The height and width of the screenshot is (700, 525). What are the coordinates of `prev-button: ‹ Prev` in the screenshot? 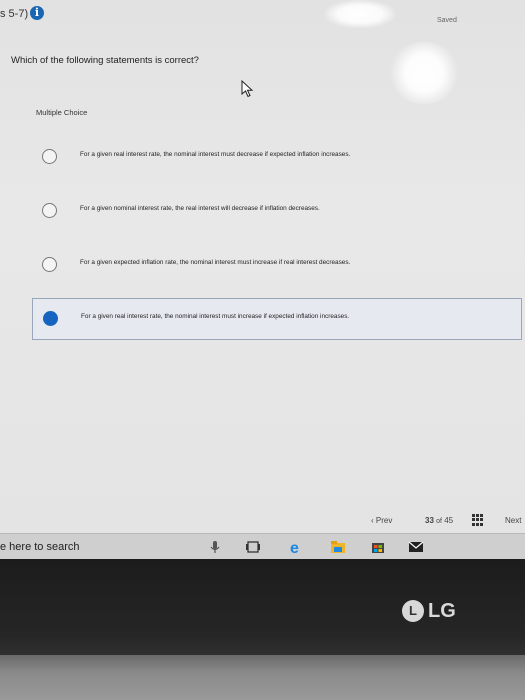 It's located at (381, 520).